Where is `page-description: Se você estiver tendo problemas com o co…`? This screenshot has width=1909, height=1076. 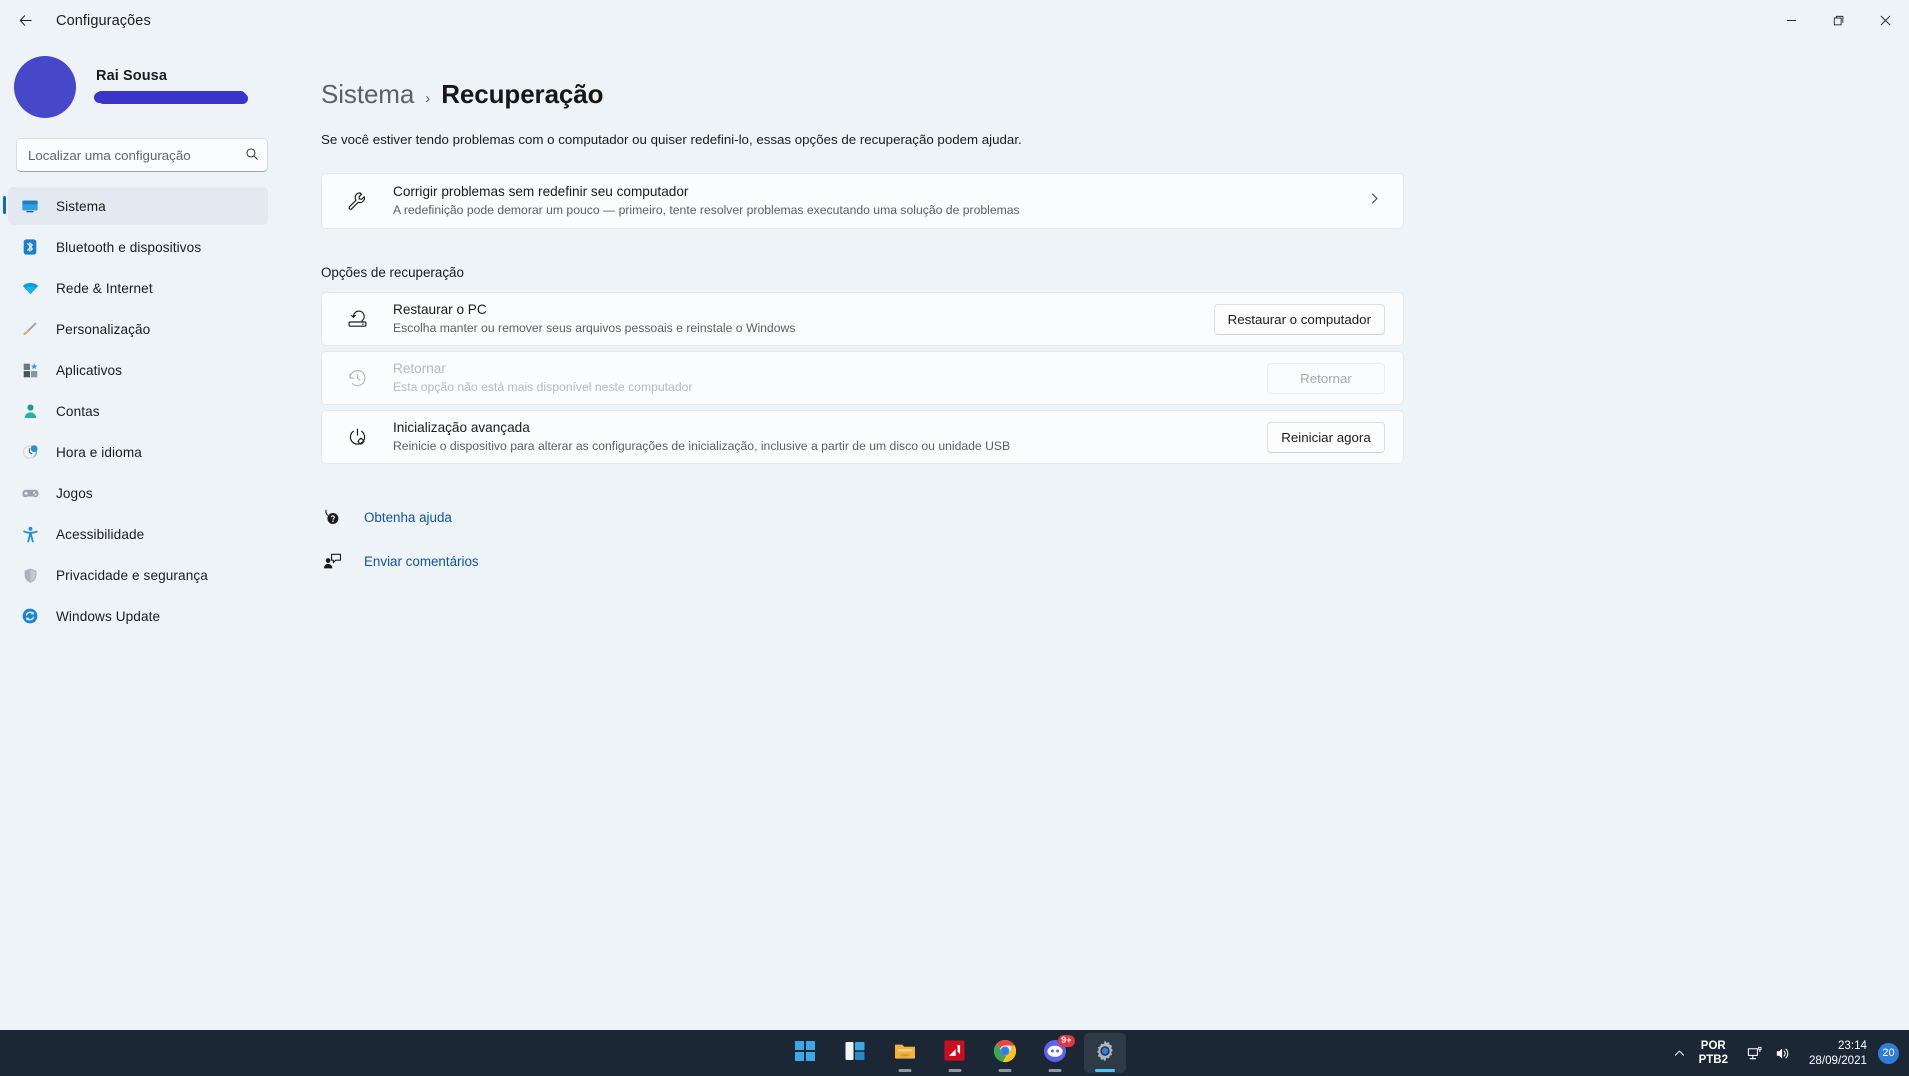
page-description: Se você estiver tendo problemas com o co… is located at coordinates (671, 139).